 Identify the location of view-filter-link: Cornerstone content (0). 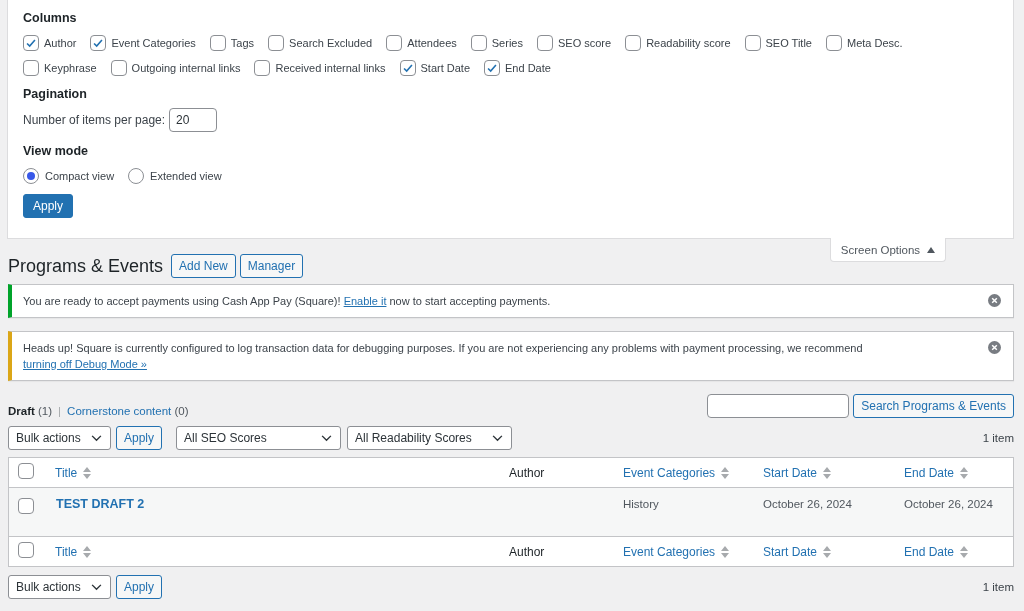
(128, 411).